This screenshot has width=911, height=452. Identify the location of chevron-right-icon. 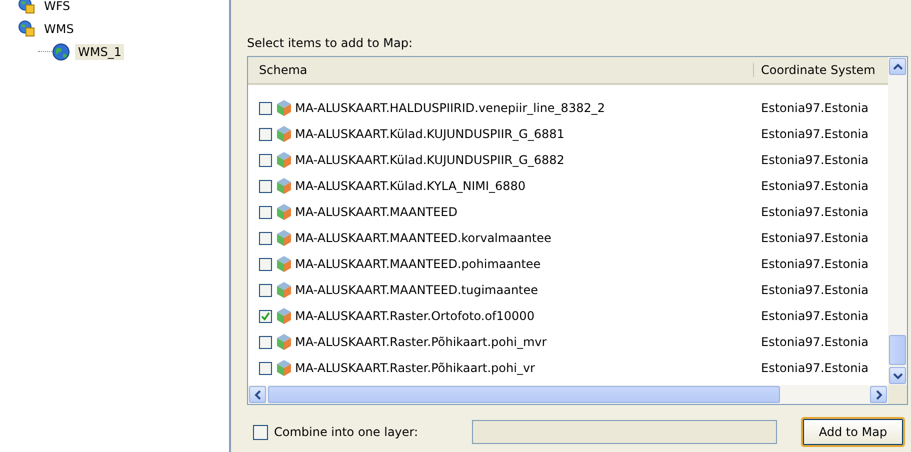
(879, 395).